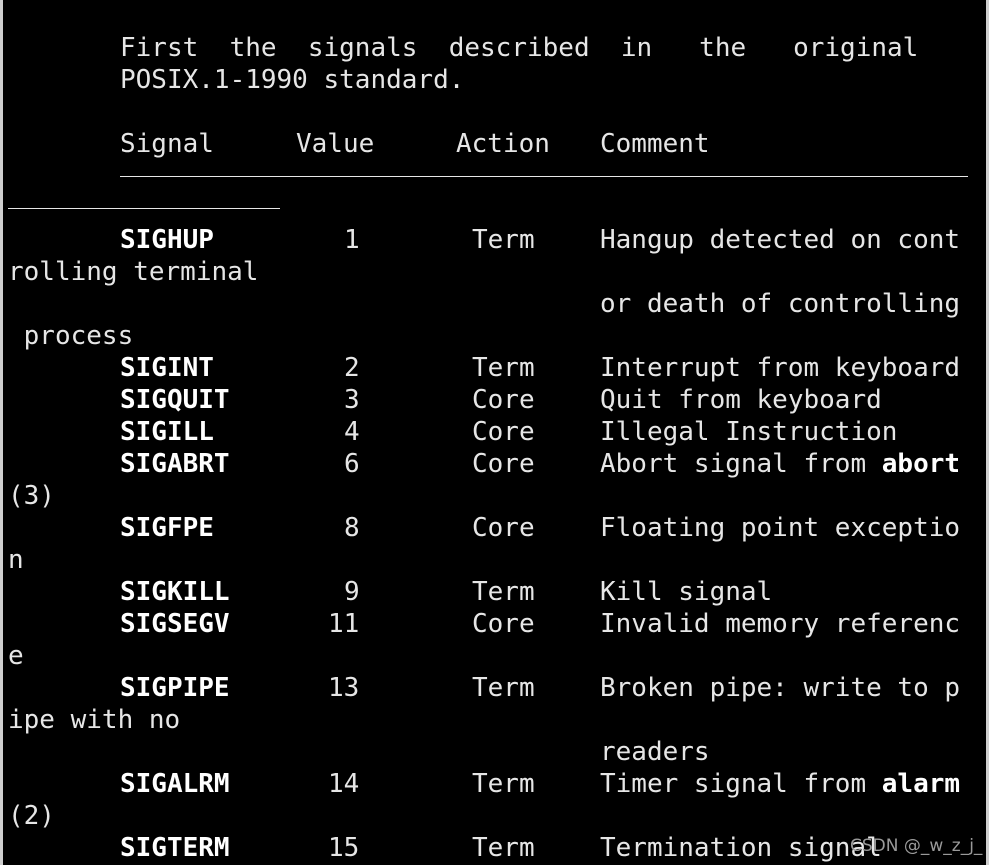 The image size is (989, 865). I want to click on watermark: CSDN @_w_z_j_, so click(916, 846).